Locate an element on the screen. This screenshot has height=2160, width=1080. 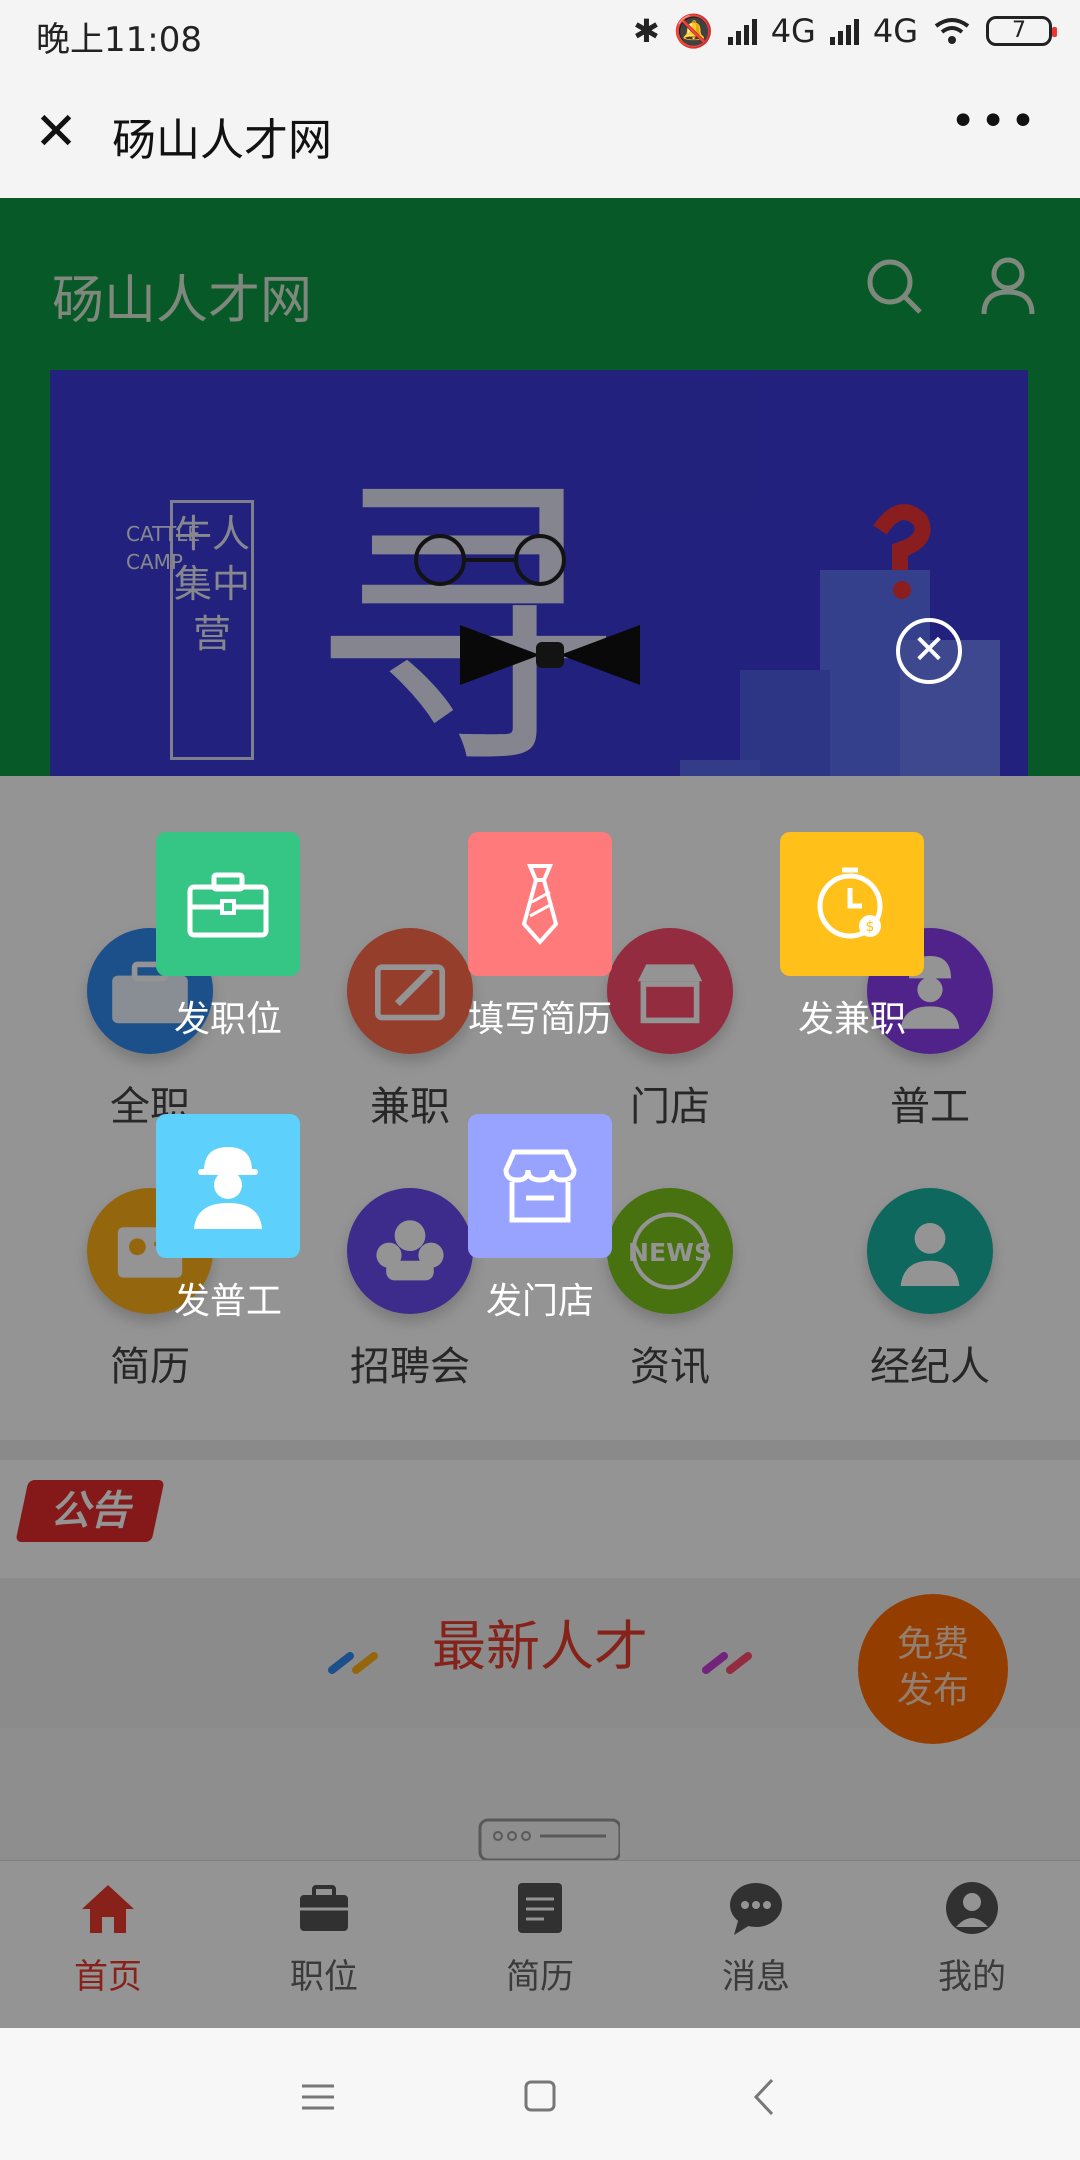
publish-worker-tile is located at coordinates (228, 1186).